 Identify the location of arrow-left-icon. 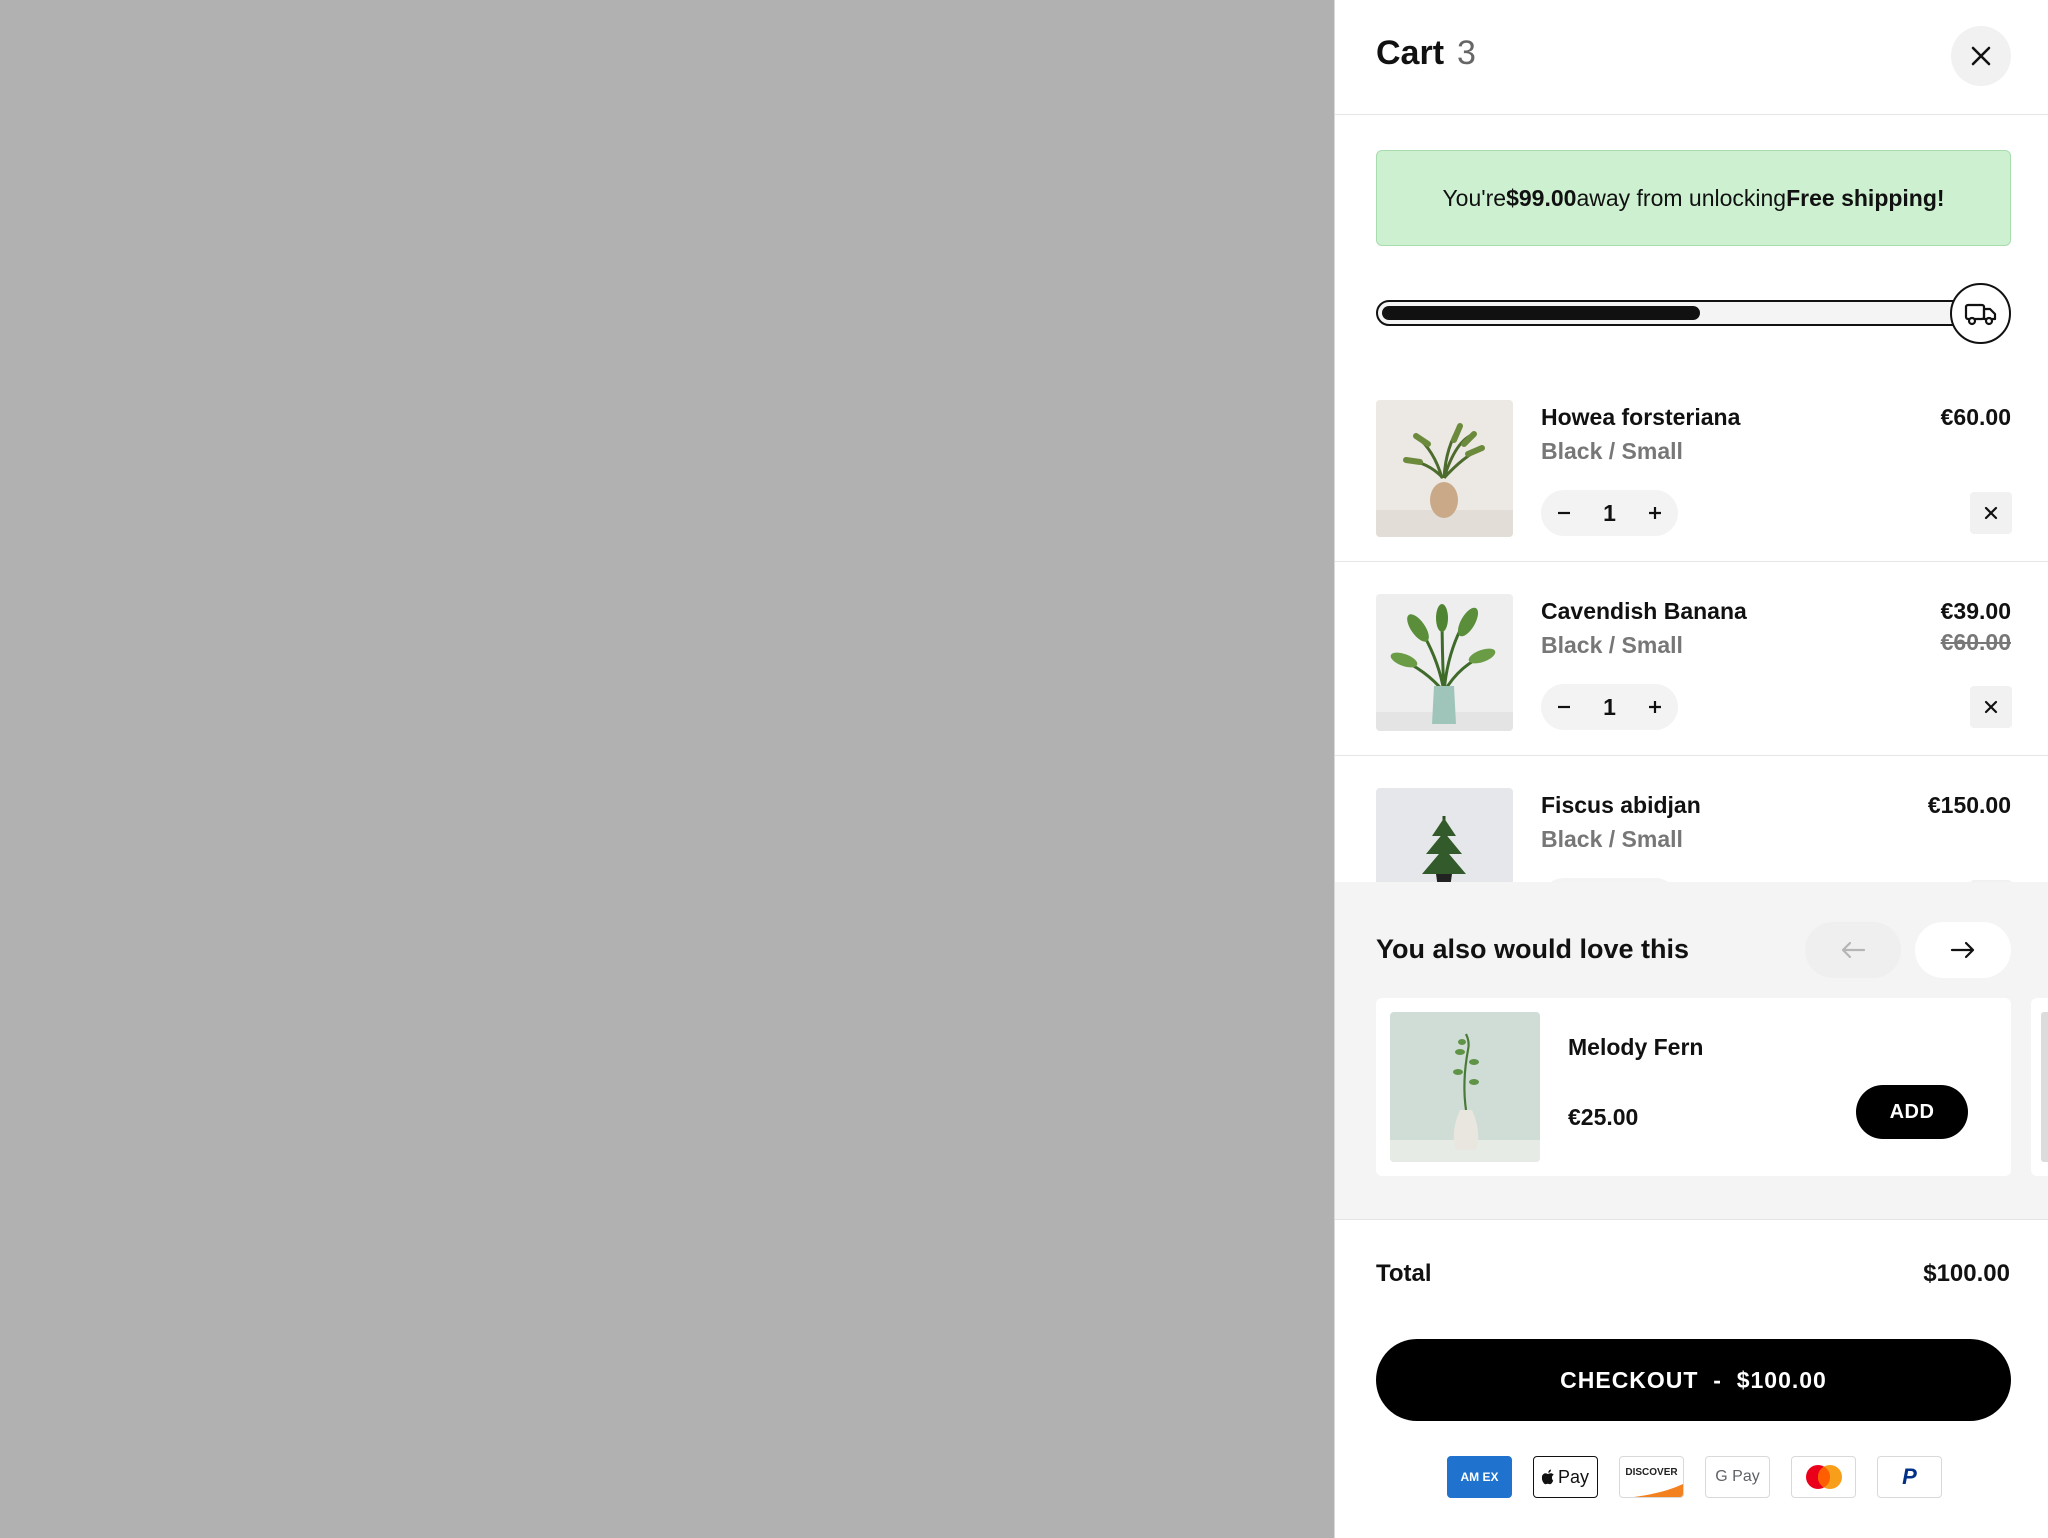
(1853, 950).